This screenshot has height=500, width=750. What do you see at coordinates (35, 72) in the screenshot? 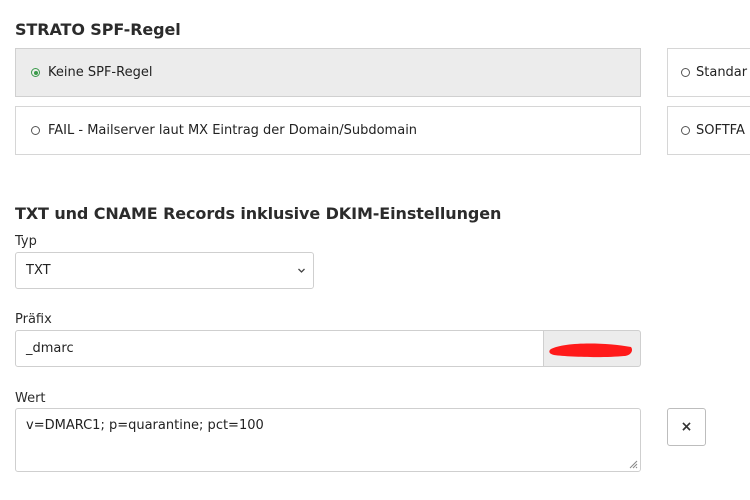
I see `radio-selected-icon` at bounding box center [35, 72].